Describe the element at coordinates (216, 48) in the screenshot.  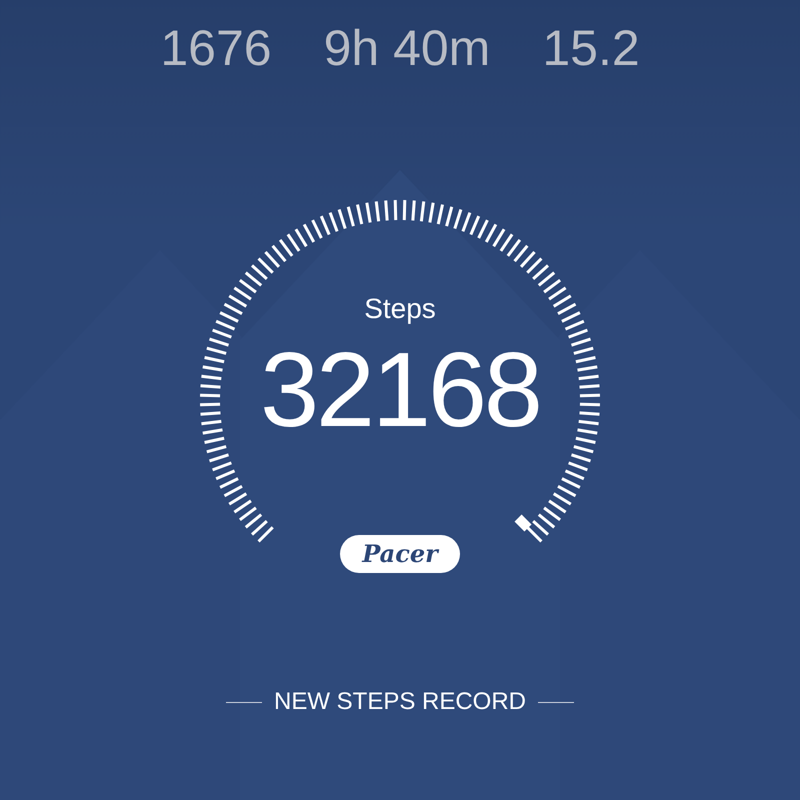
I see `stat-value: 1676` at that location.